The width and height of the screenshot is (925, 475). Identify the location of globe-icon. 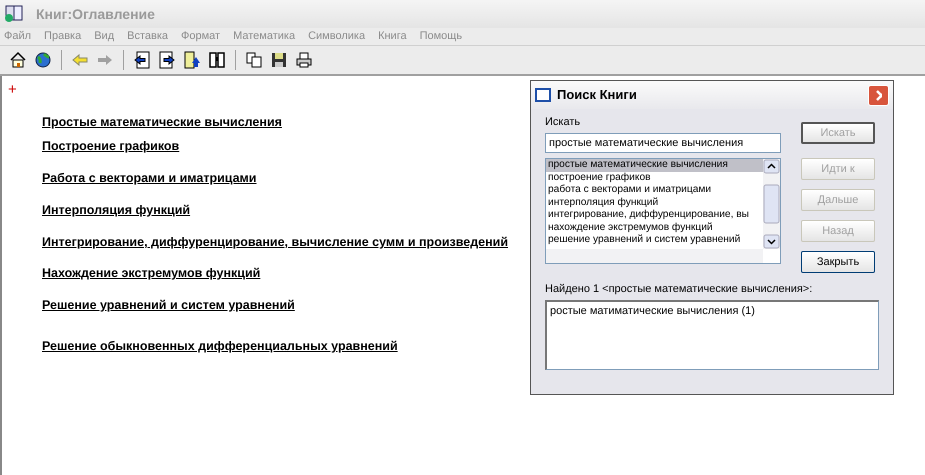
(43, 60).